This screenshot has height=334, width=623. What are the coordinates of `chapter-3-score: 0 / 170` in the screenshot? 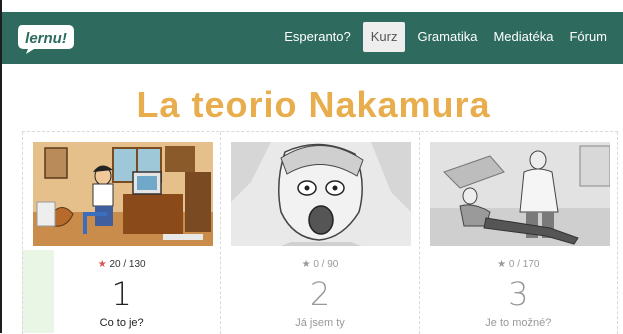 It's located at (524, 264).